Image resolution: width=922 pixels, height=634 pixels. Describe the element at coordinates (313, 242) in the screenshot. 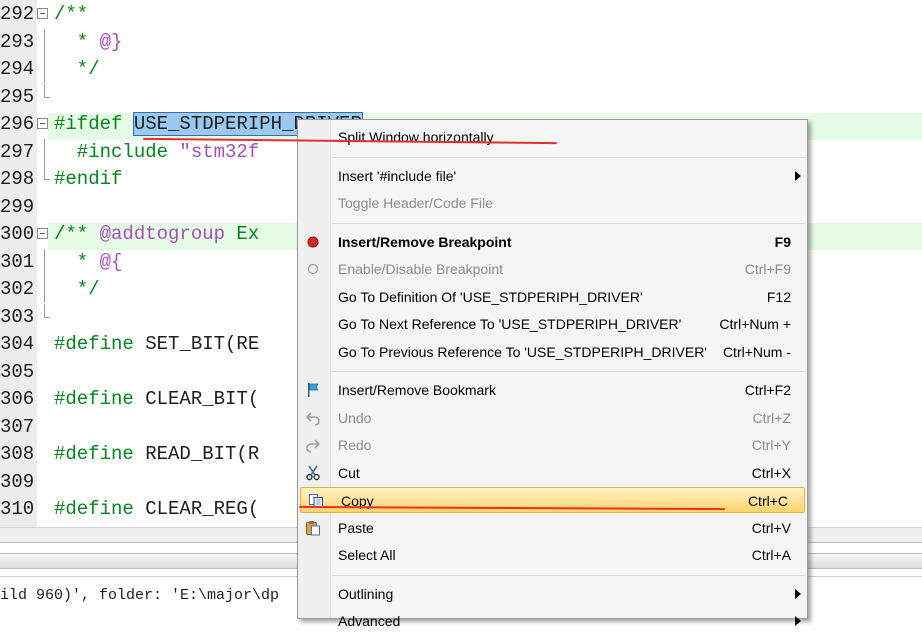

I see `breakpoint-icon` at that location.